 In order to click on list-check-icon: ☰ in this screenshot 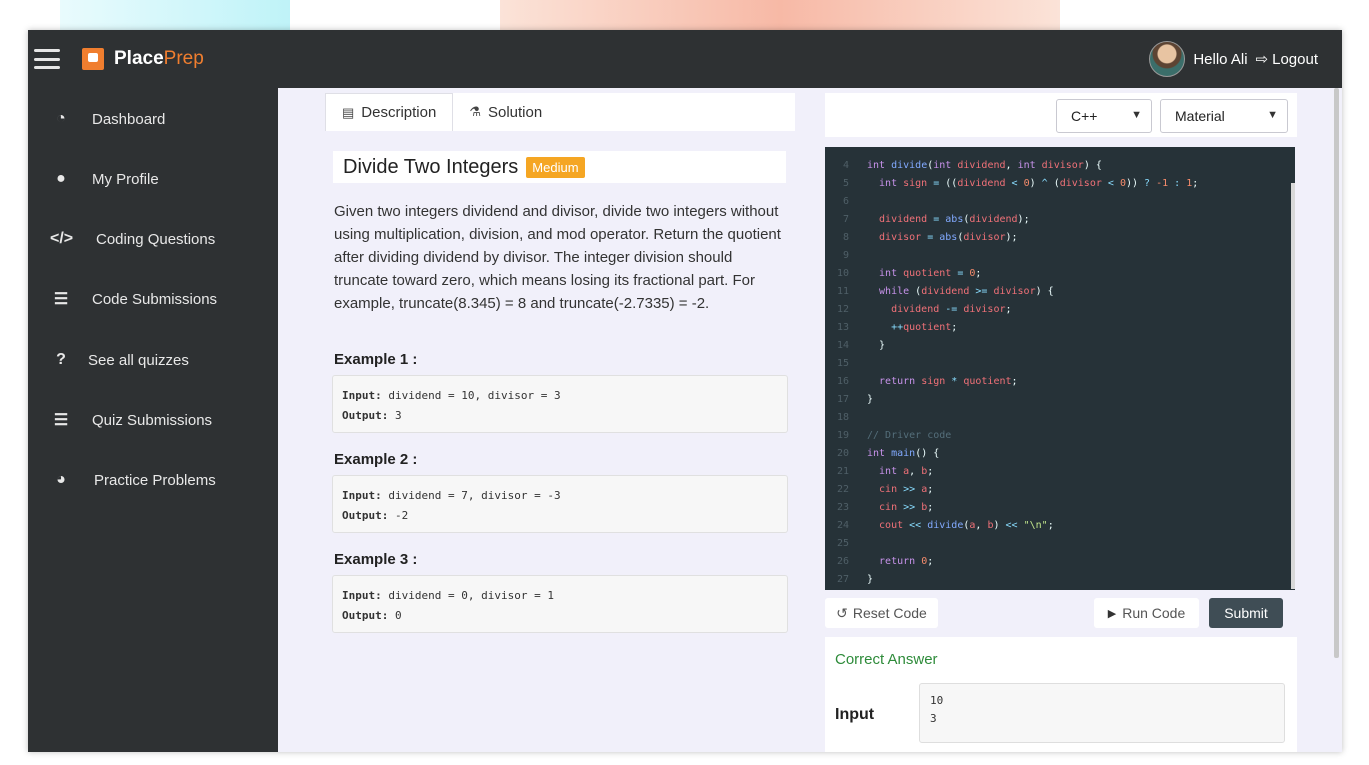, I will do `click(61, 299)`.